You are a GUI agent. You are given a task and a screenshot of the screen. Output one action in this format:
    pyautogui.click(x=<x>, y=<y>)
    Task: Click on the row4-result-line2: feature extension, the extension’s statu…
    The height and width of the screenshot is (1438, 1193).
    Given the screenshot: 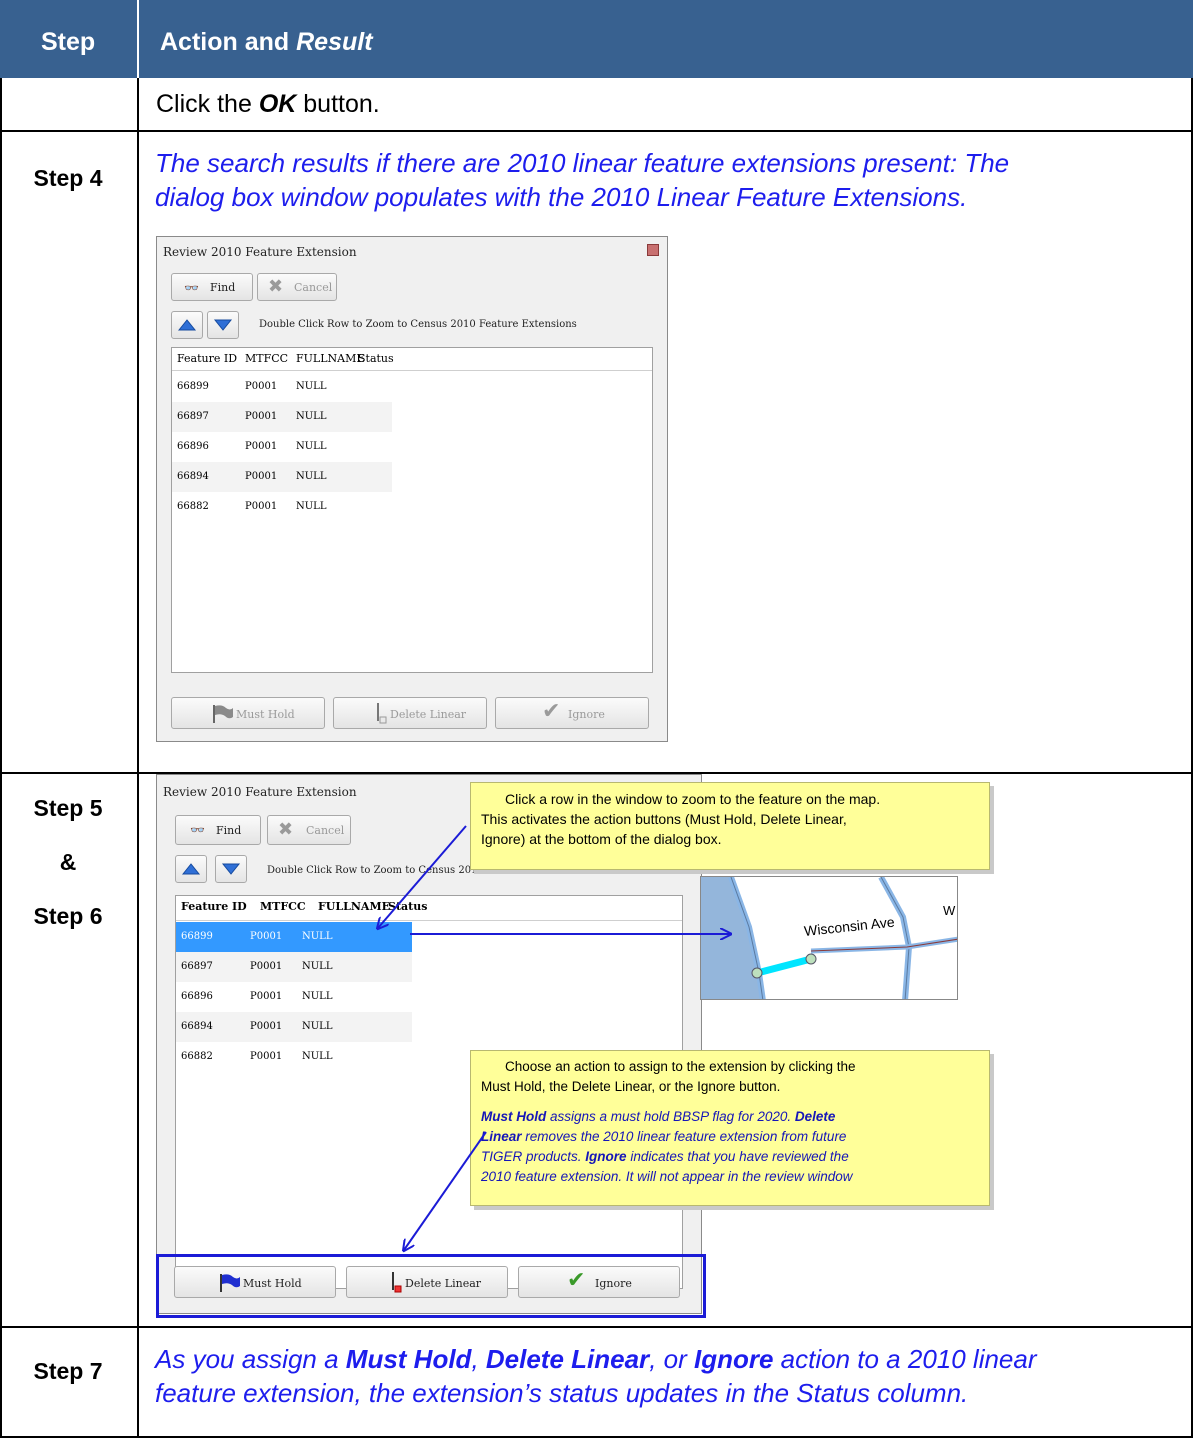 What is the action you would take?
    pyautogui.click(x=562, y=1393)
    